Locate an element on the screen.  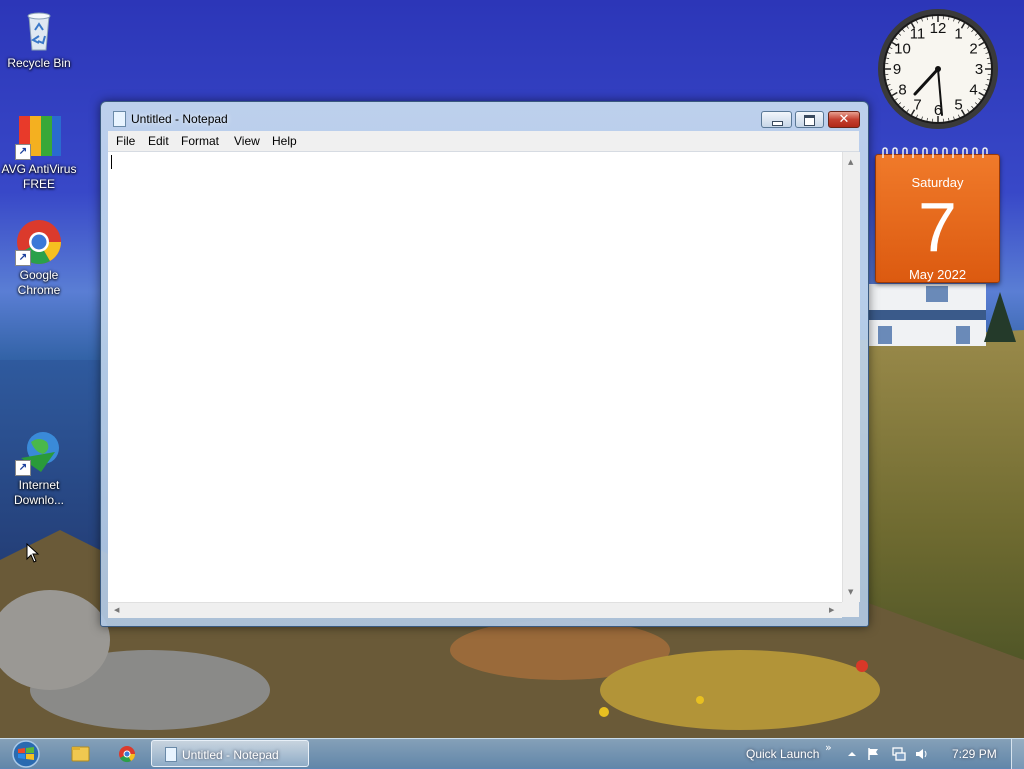
calendar-month-year: May 2022 is located at coordinates (937, 274).